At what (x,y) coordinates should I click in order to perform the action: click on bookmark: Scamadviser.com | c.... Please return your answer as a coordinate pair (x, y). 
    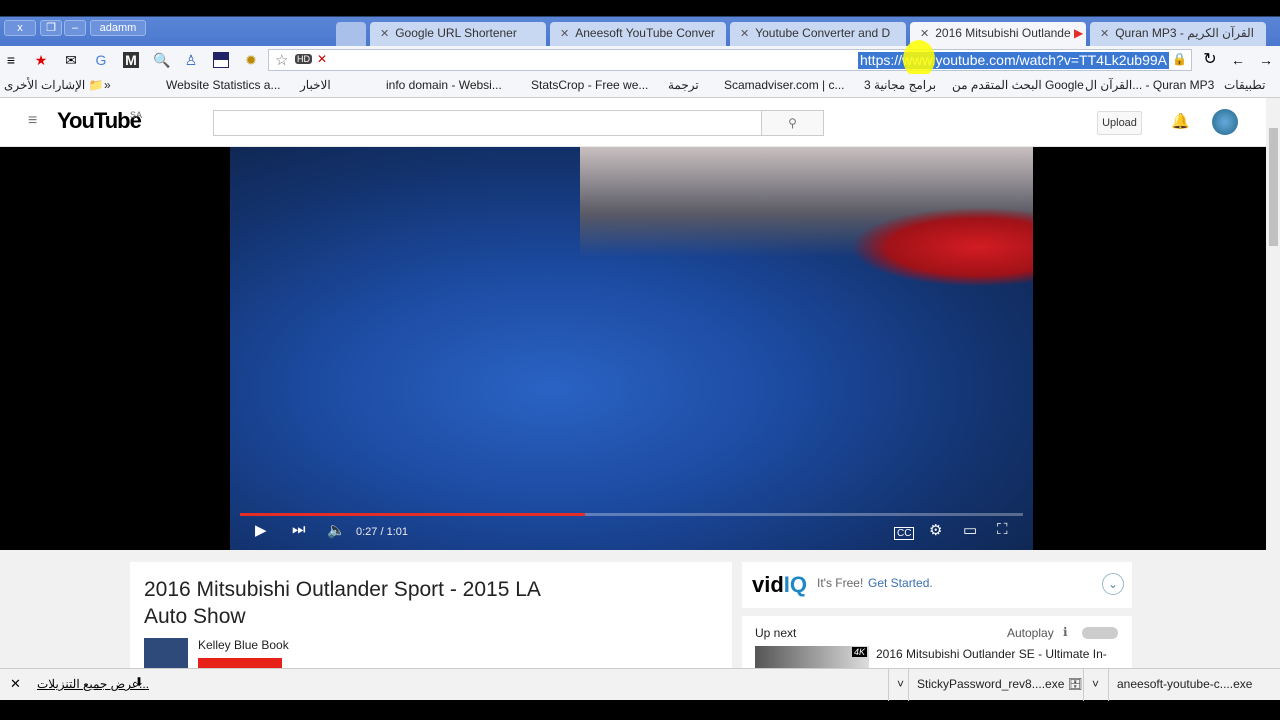
    Looking at the image, I should click on (784, 85).